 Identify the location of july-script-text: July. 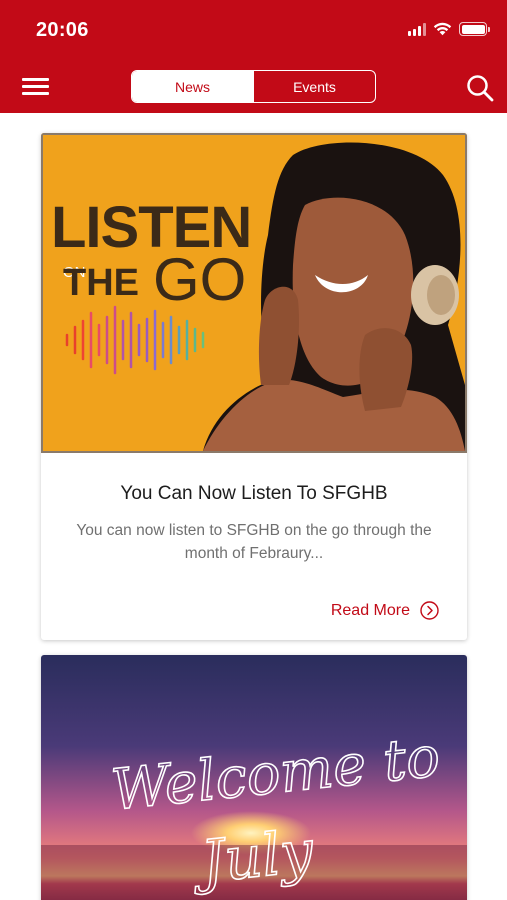
(253, 857).